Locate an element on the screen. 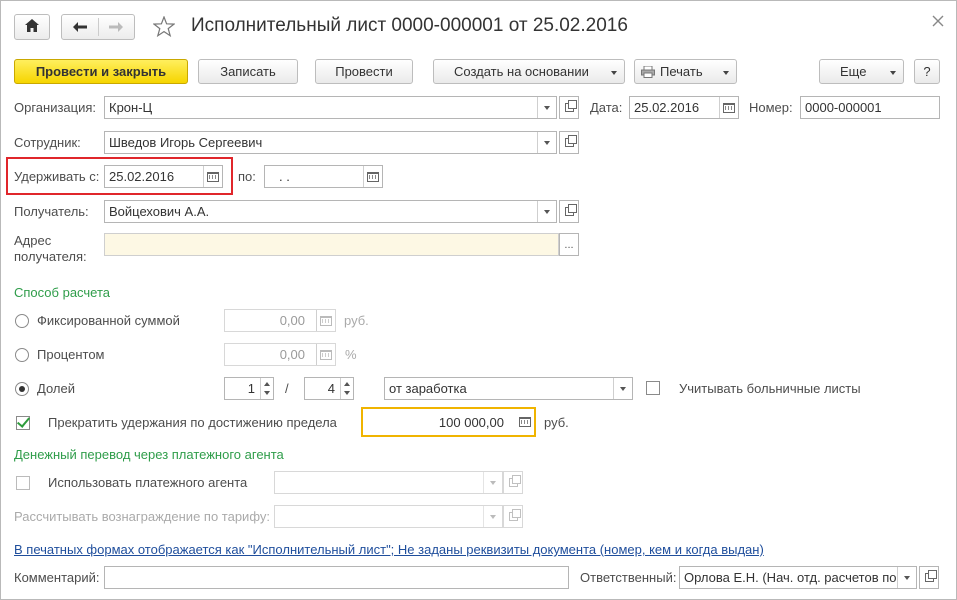 Image resolution: width=957 pixels, height=600 pixels. back-arrow-icon is located at coordinates (80, 27).